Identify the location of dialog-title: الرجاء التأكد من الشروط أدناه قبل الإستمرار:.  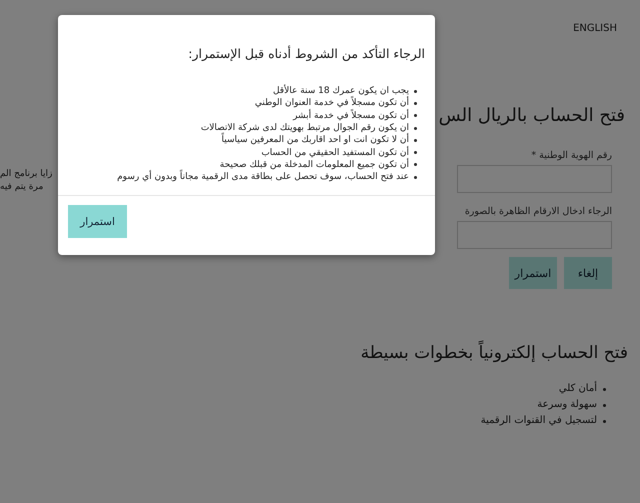
(306, 53).